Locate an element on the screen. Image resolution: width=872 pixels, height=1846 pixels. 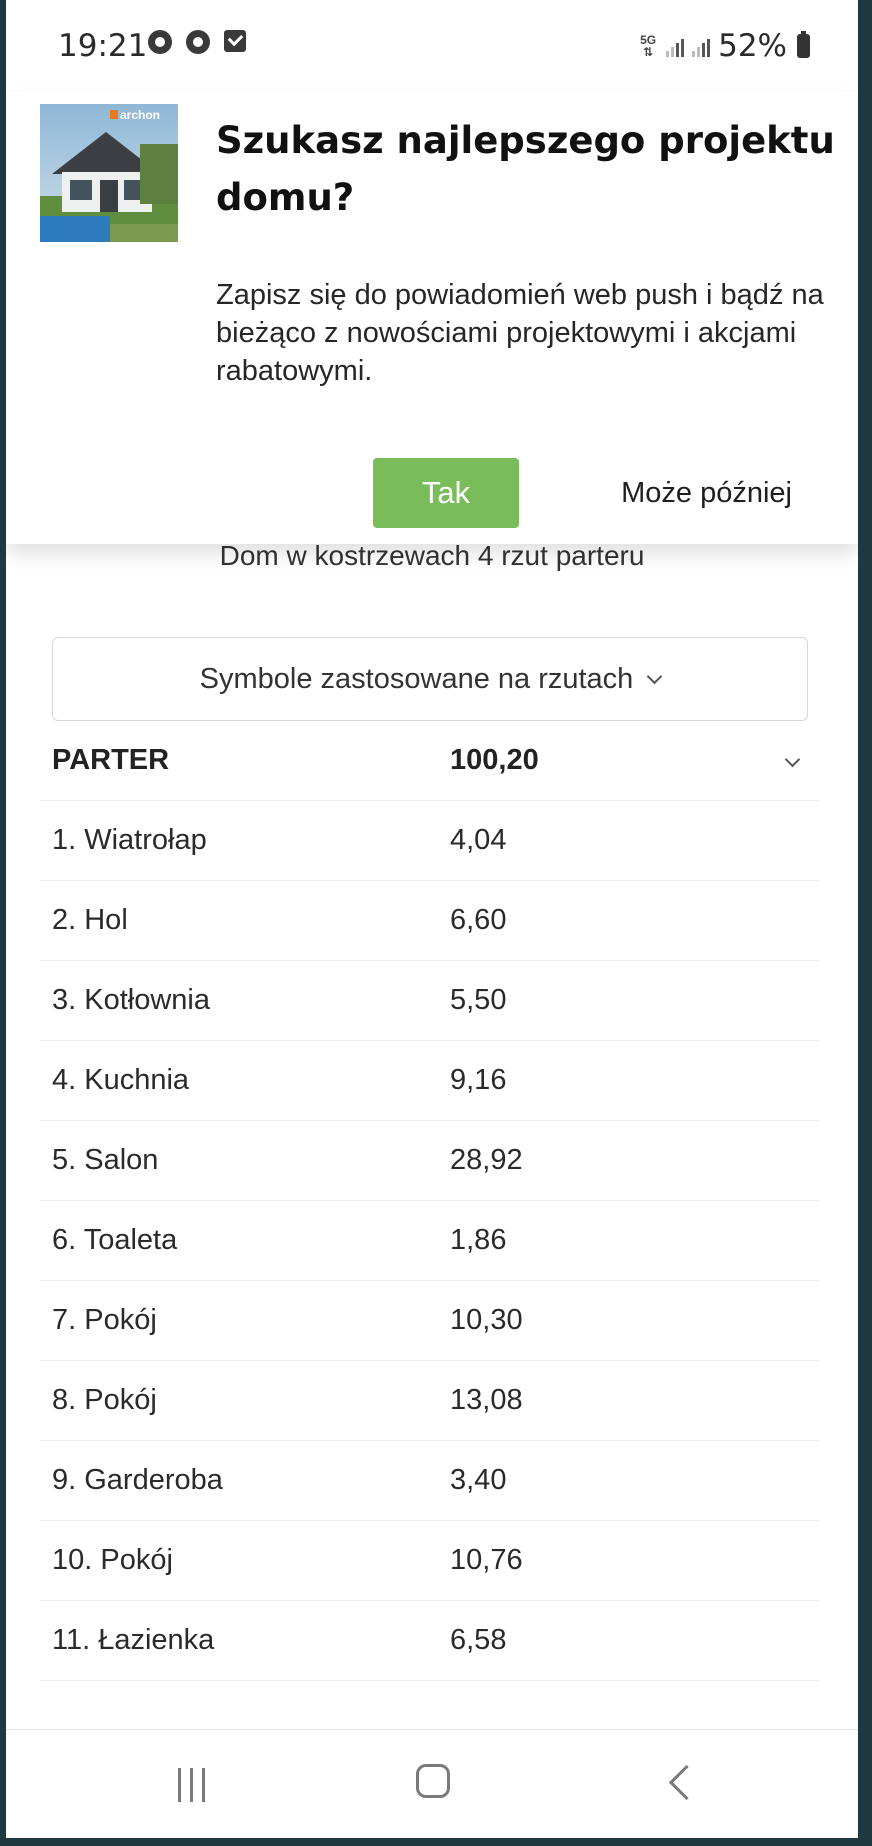
house-image-icon: archon is located at coordinates (109, 173).